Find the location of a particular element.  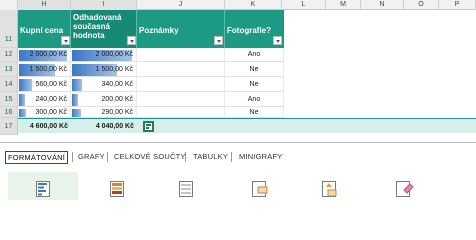

option-color-scale is located at coordinates (117, 186).